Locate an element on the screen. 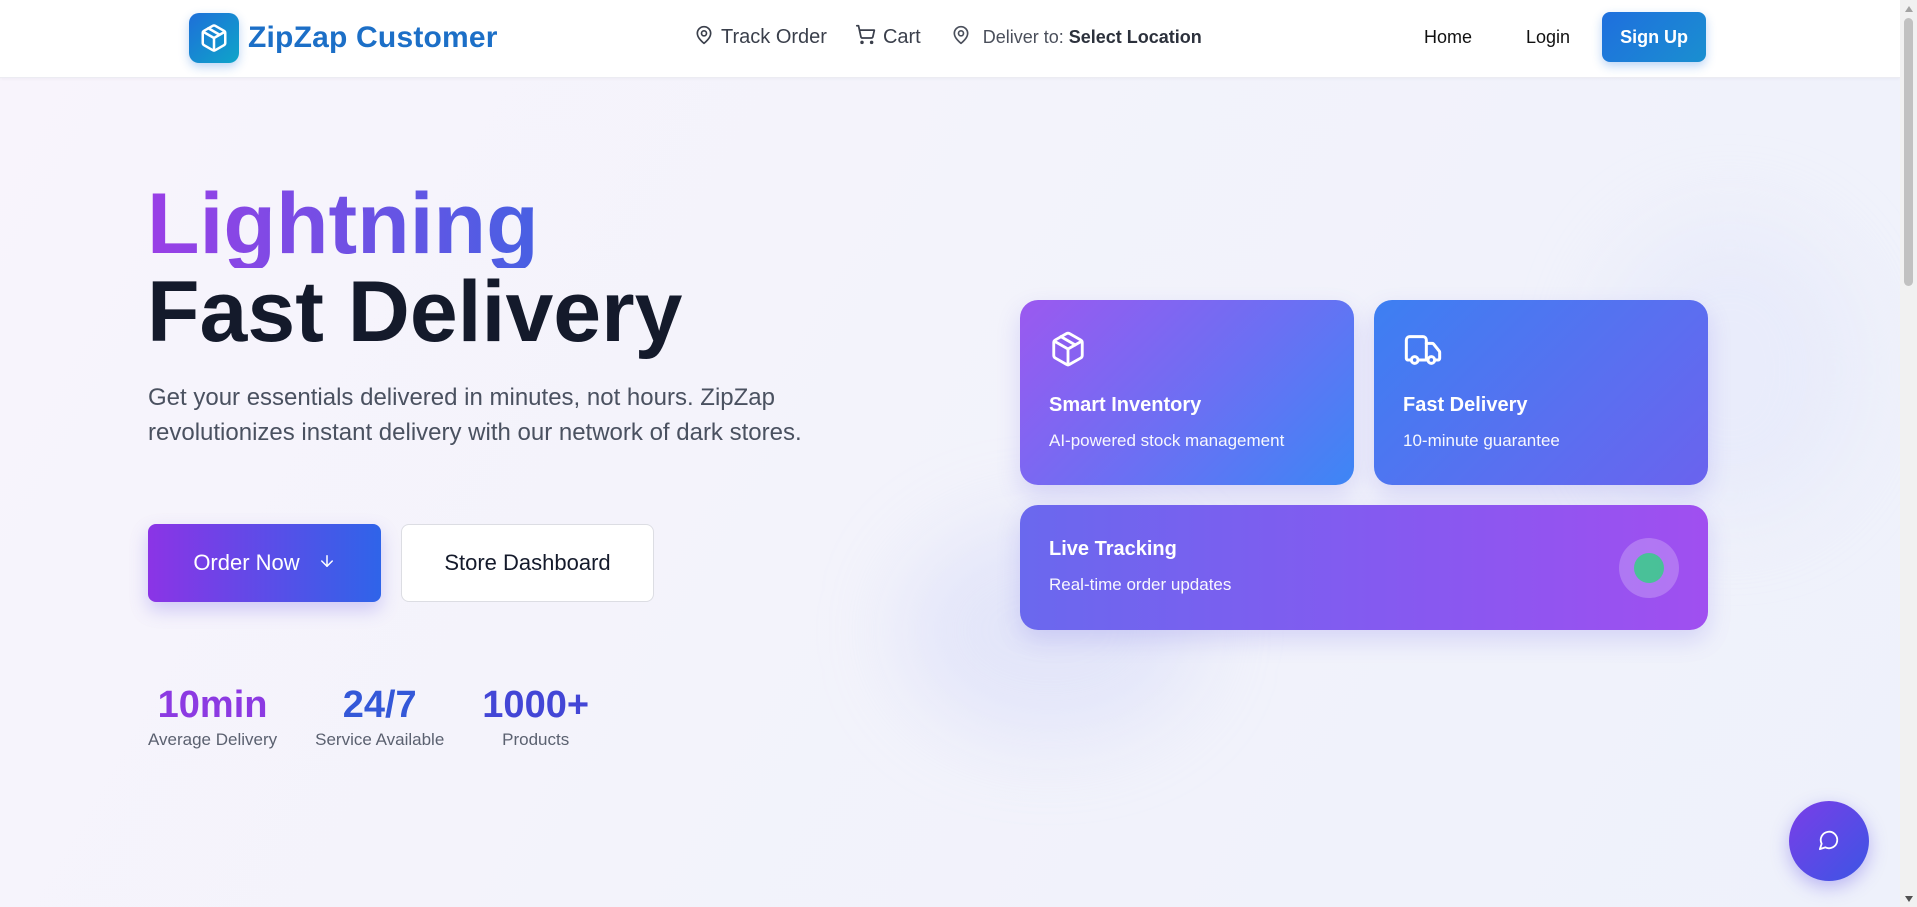 The image size is (1917, 907). auth-nav: Home Login Sign Up is located at coordinates (1553, 37).